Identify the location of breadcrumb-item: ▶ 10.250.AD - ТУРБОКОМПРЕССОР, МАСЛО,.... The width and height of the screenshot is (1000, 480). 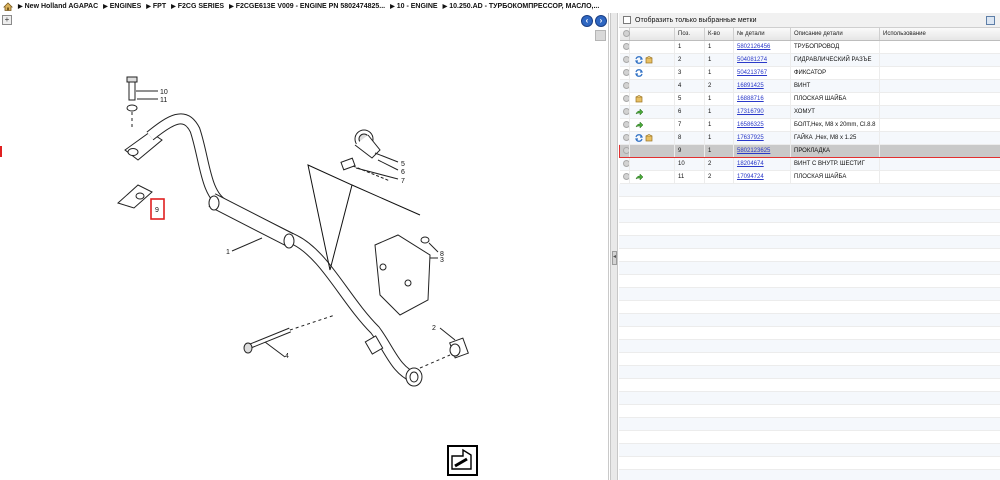
(521, 6).